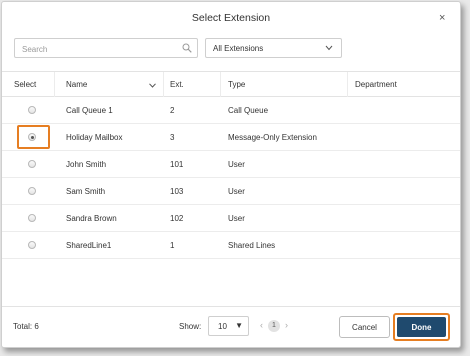  Describe the element at coordinates (94, 137) in the screenshot. I see `cell-name: Holiday Mailbox` at that location.